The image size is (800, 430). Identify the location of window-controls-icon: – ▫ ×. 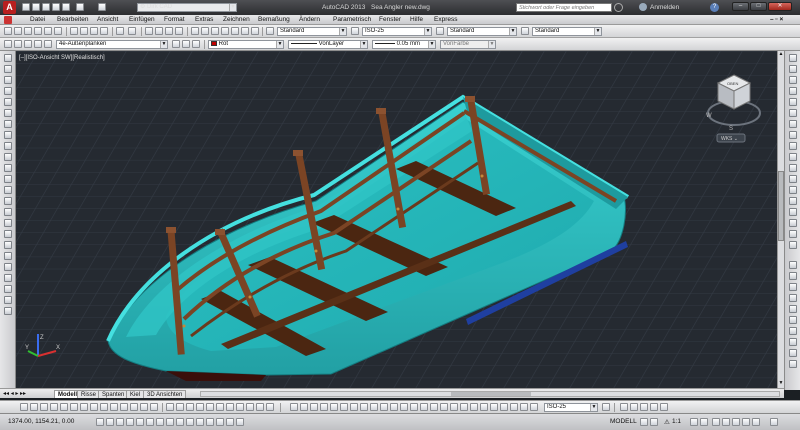
(776, 20).